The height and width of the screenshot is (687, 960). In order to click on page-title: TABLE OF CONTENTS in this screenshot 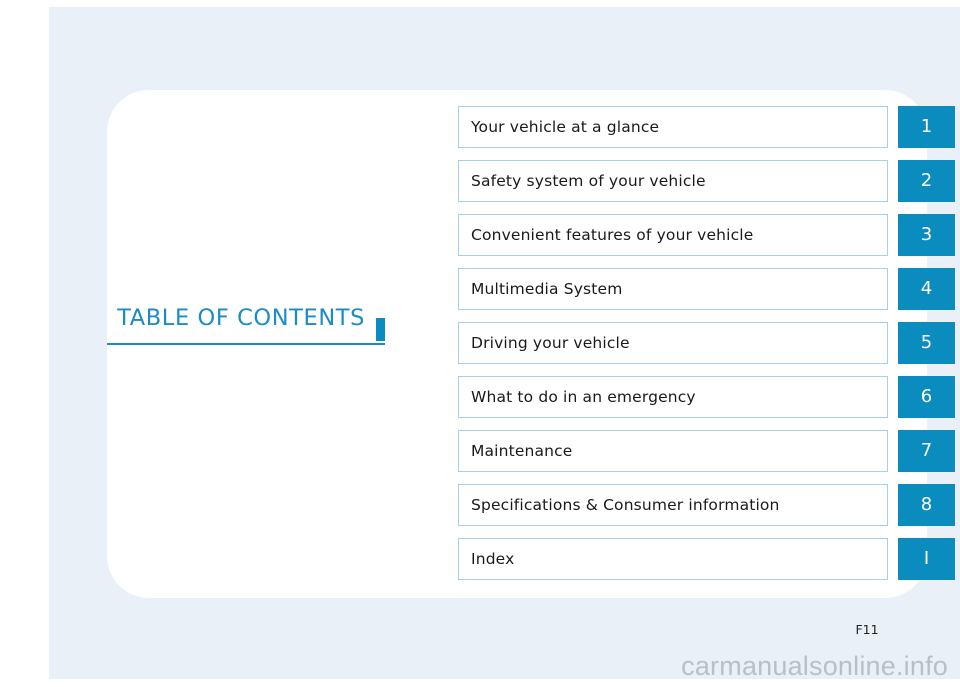, I will do `click(241, 318)`.